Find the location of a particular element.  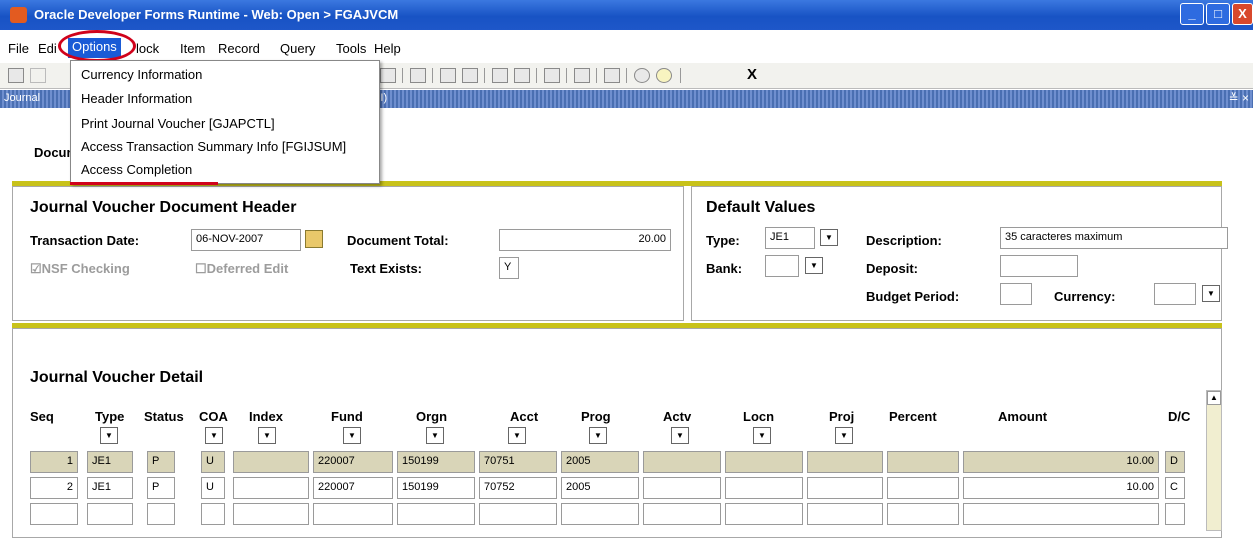

document-total-field: 20.00 is located at coordinates (585, 240).